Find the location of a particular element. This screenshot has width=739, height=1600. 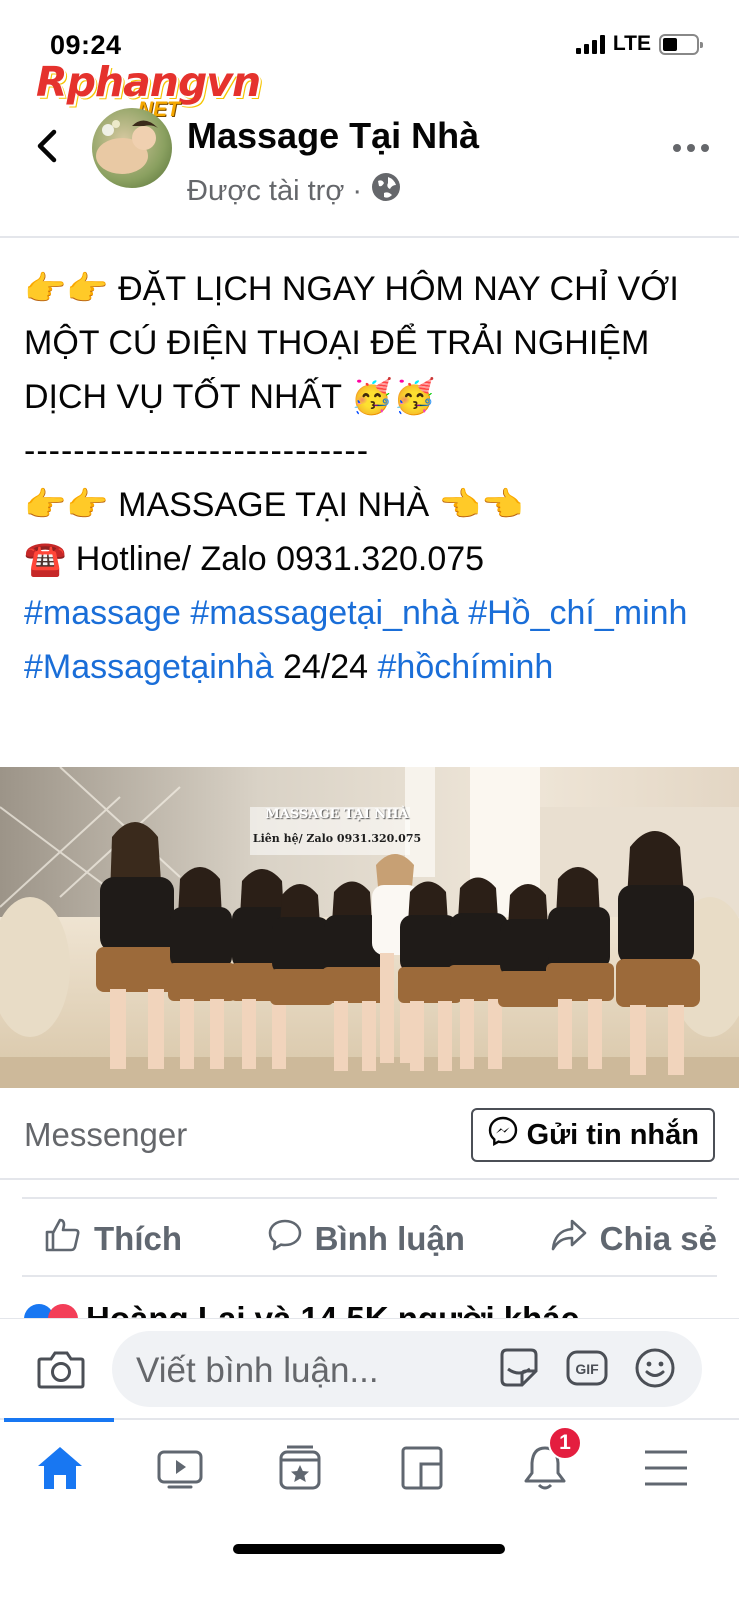

tab-home is located at coordinates (60, 1468).